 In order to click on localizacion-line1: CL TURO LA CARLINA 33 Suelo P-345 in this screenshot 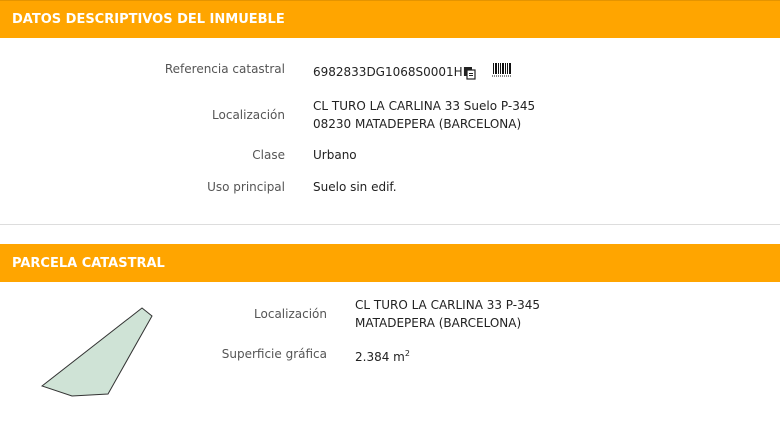, I will do `click(424, 106)`.